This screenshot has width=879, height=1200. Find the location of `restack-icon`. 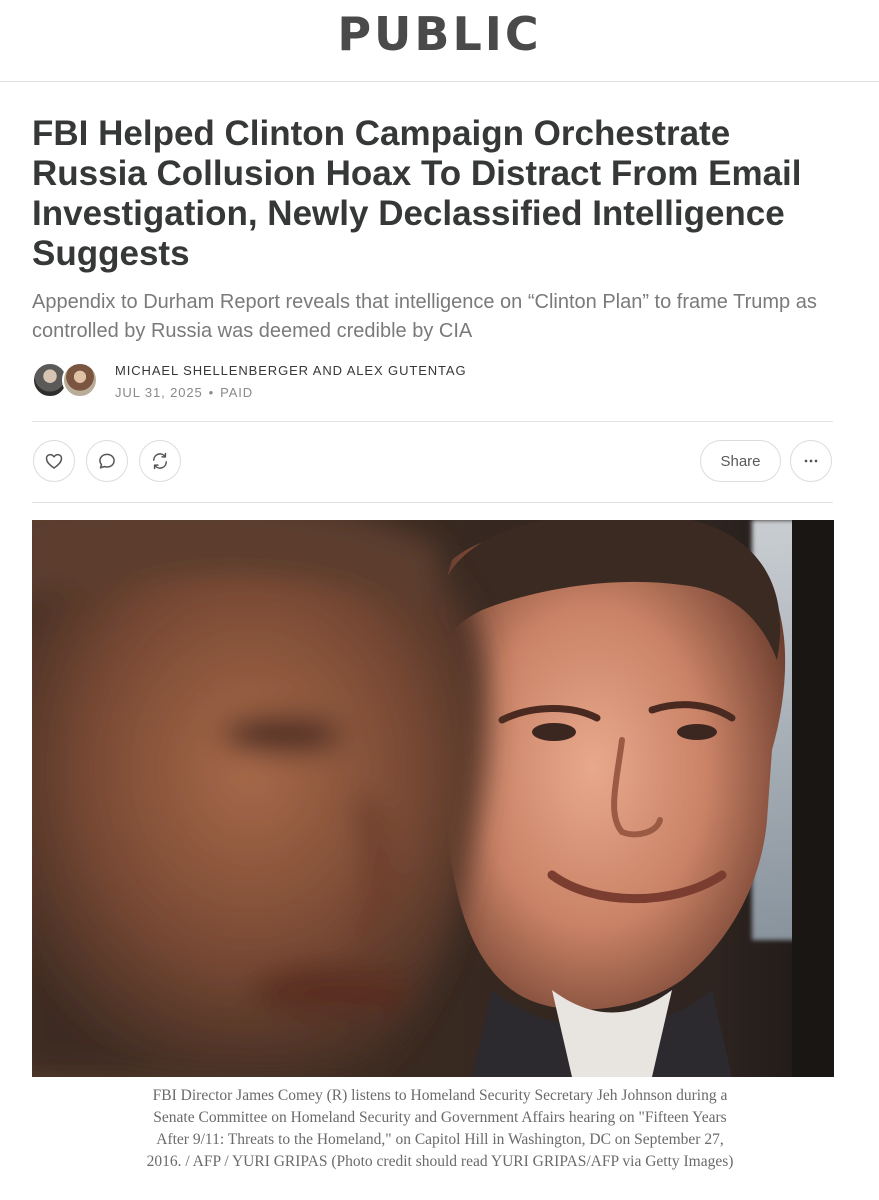

restack-icon is located at coordinates (160, 461).